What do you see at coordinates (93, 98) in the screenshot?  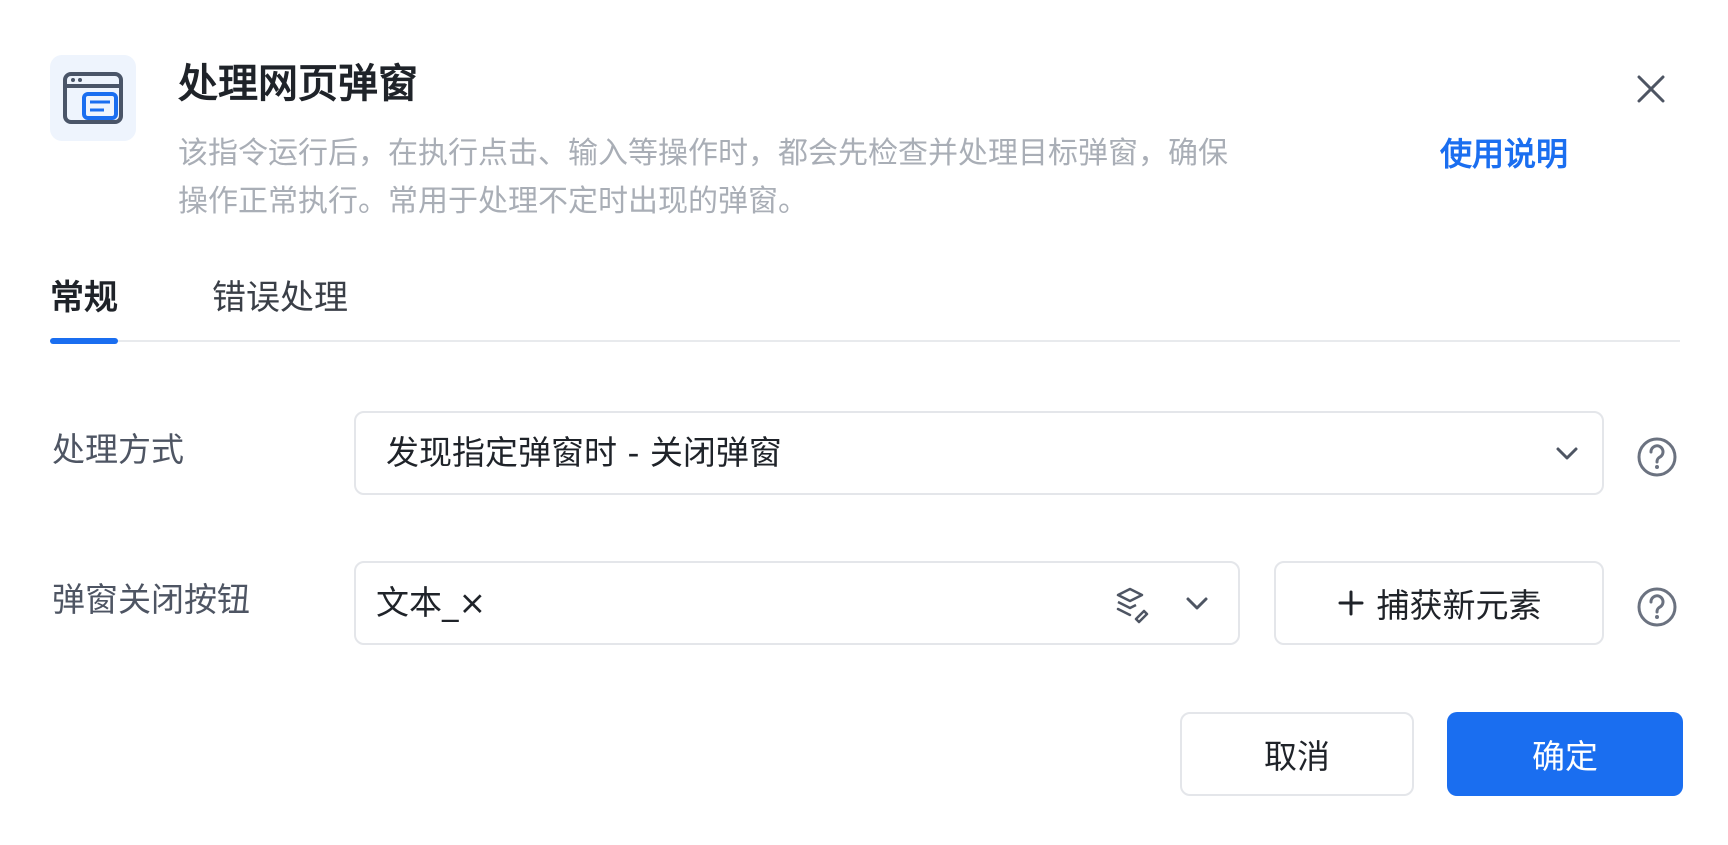 I see `browser-popup-icon` at bounding box center [93, 98].